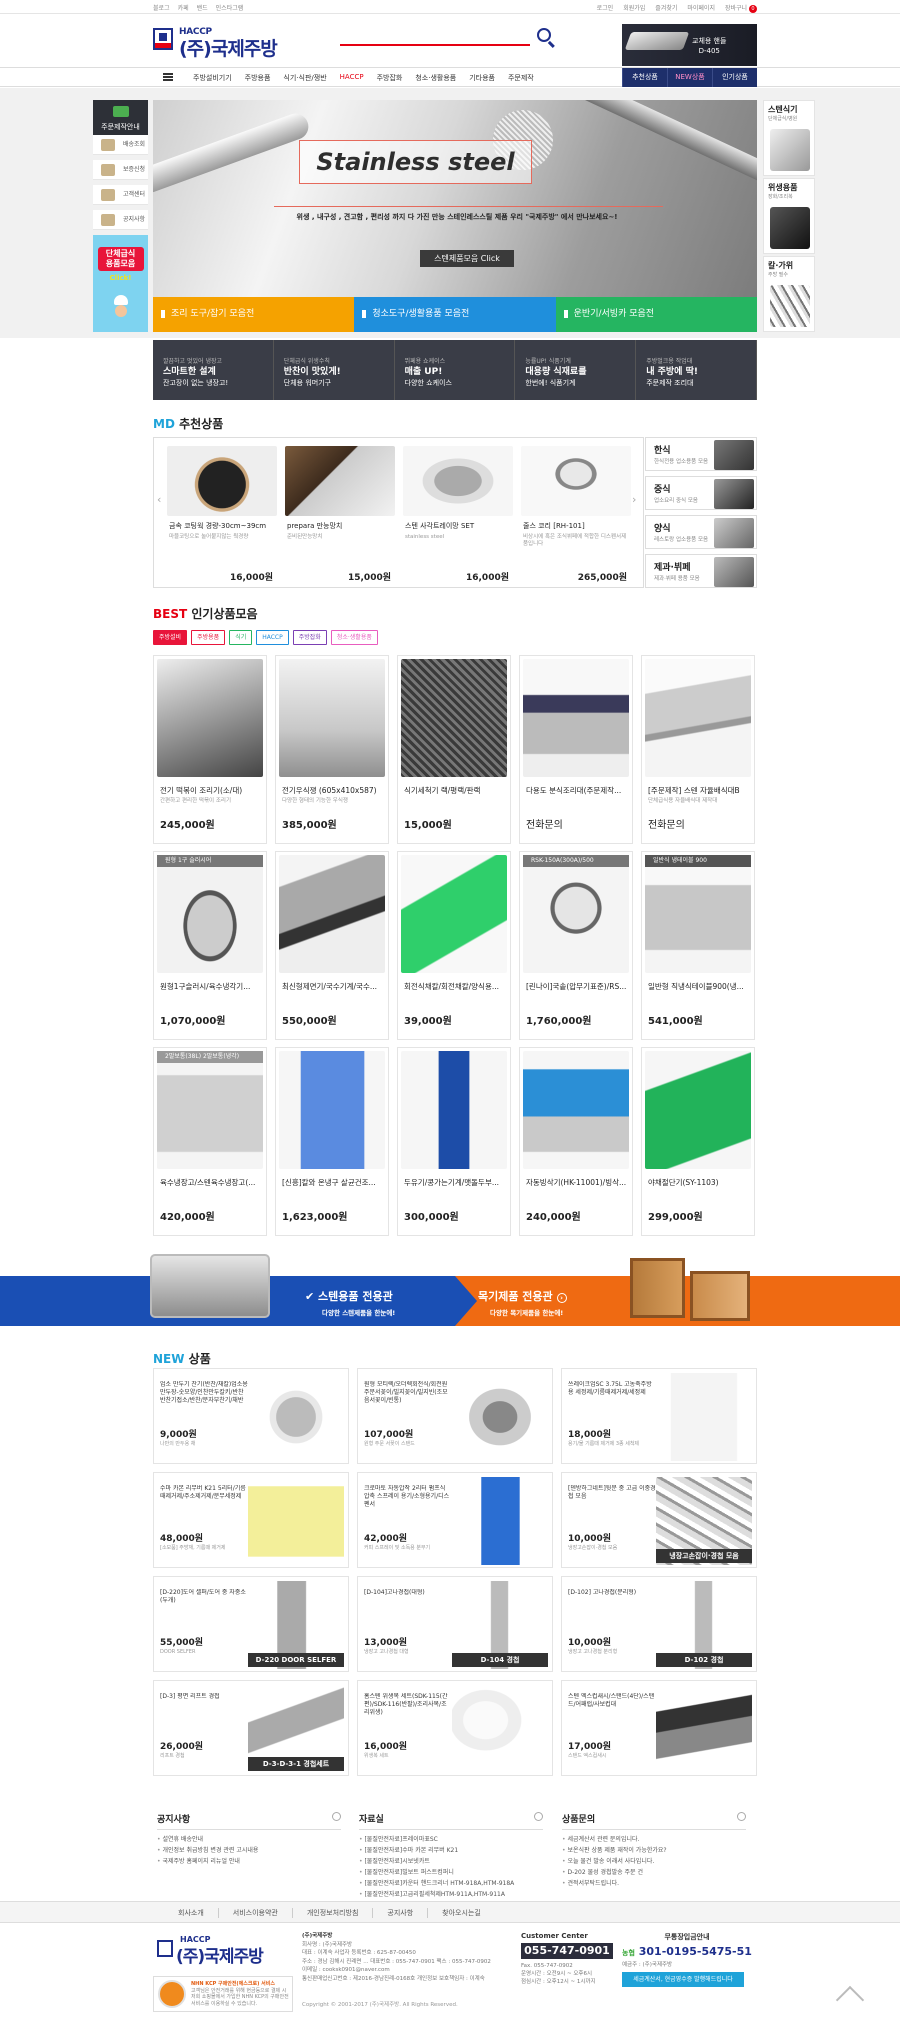  Describe the element at coordinates (309, 637) in the screenshot. I see `best-tab-misc: 주방잡화` at that location.